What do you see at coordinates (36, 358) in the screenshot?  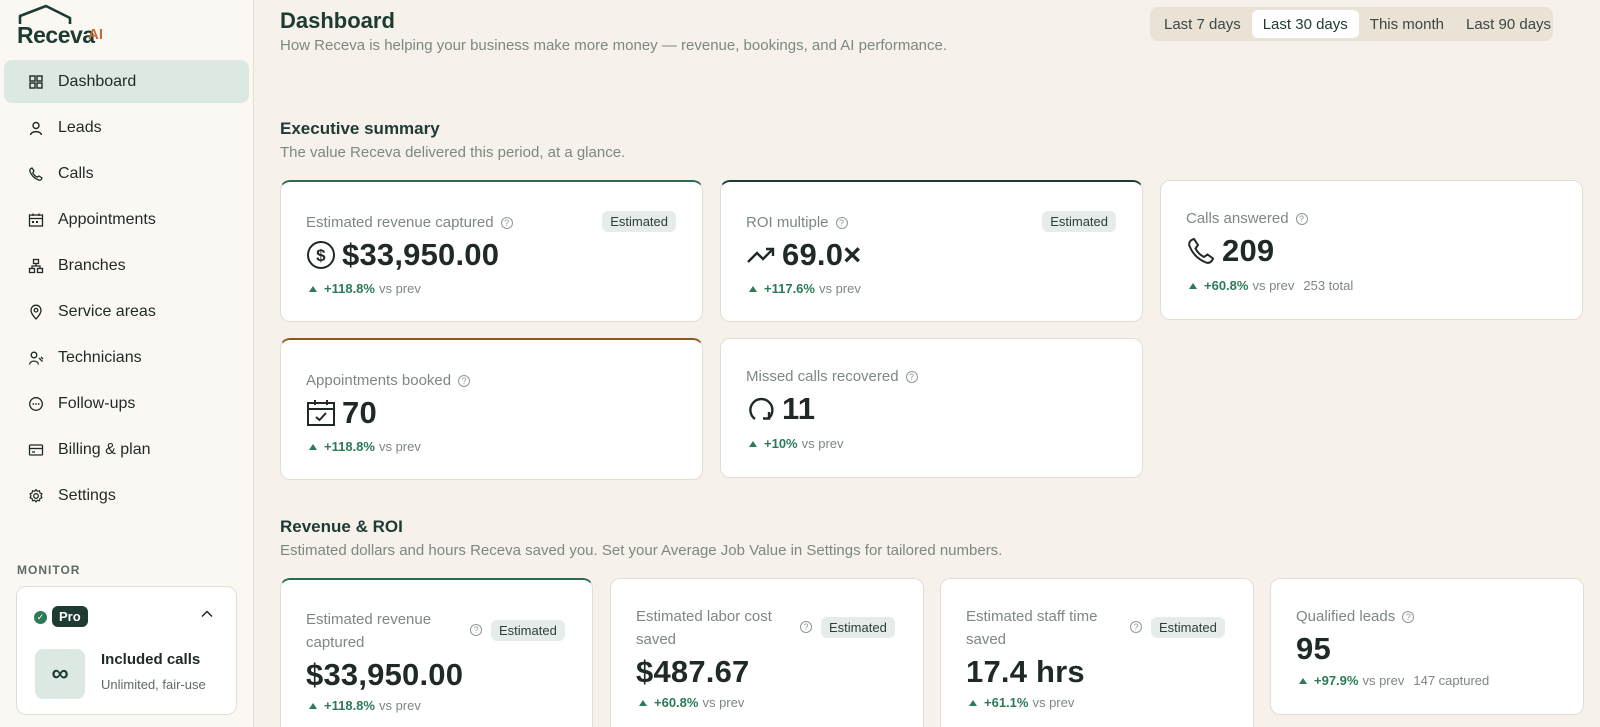 I see `technician-icon` at bounding box center [36, 358].